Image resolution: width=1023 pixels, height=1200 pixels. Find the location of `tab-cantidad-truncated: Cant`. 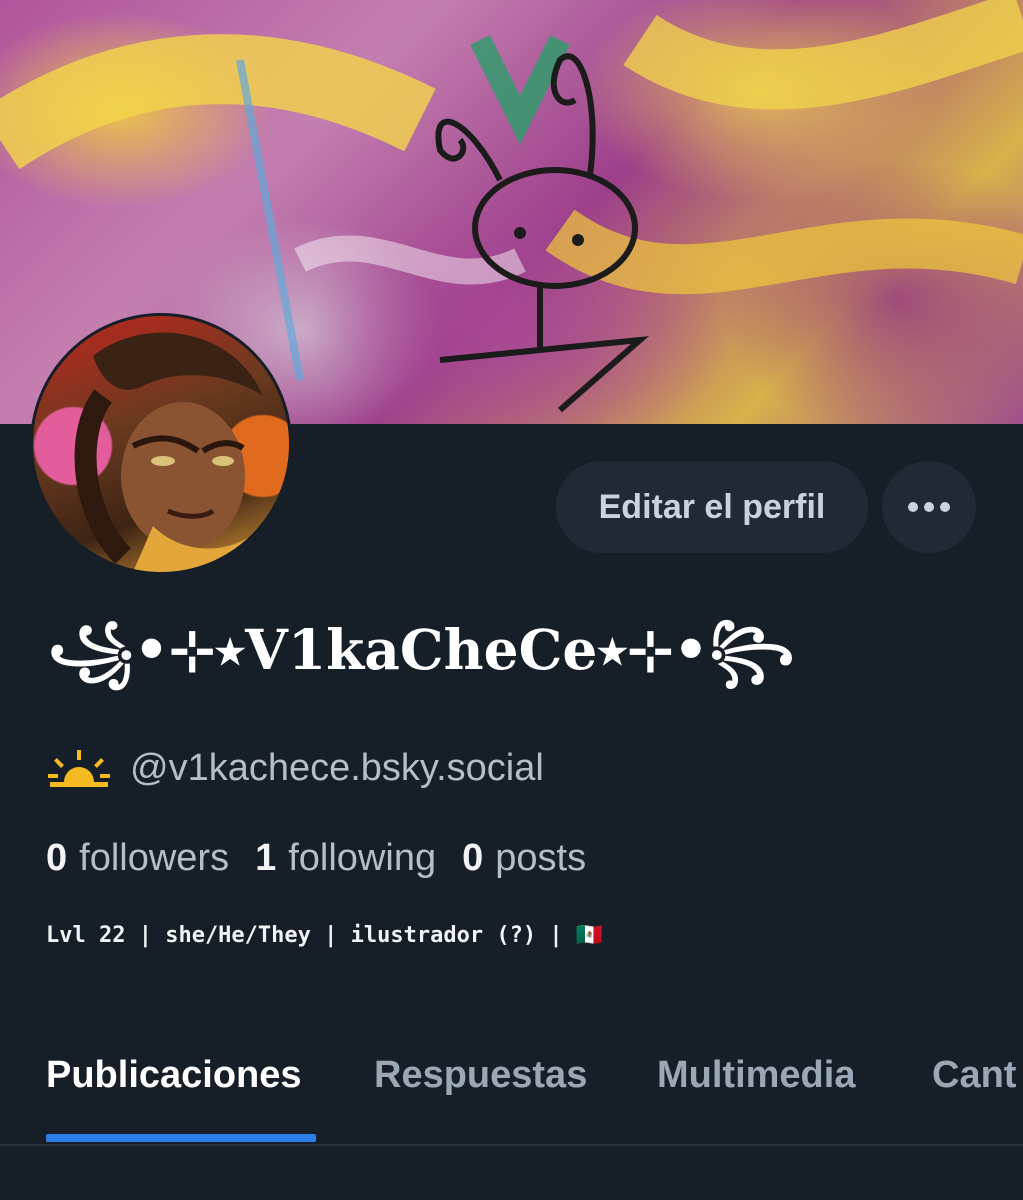

tab-cantidad-truncated: Cant is located at coordinates (974, 1075).